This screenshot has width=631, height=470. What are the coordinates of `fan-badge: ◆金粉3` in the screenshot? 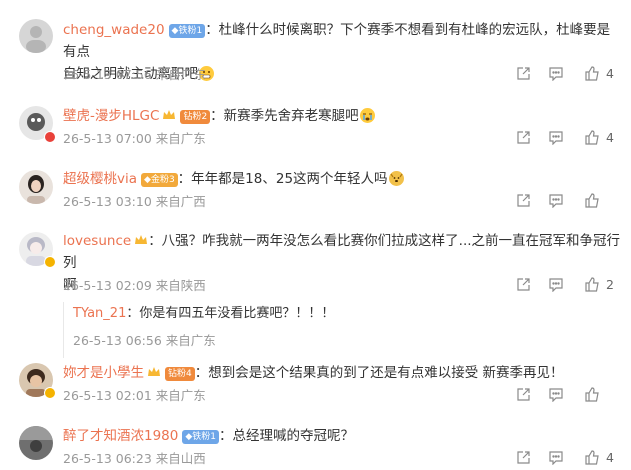 It's located at (159, 180).